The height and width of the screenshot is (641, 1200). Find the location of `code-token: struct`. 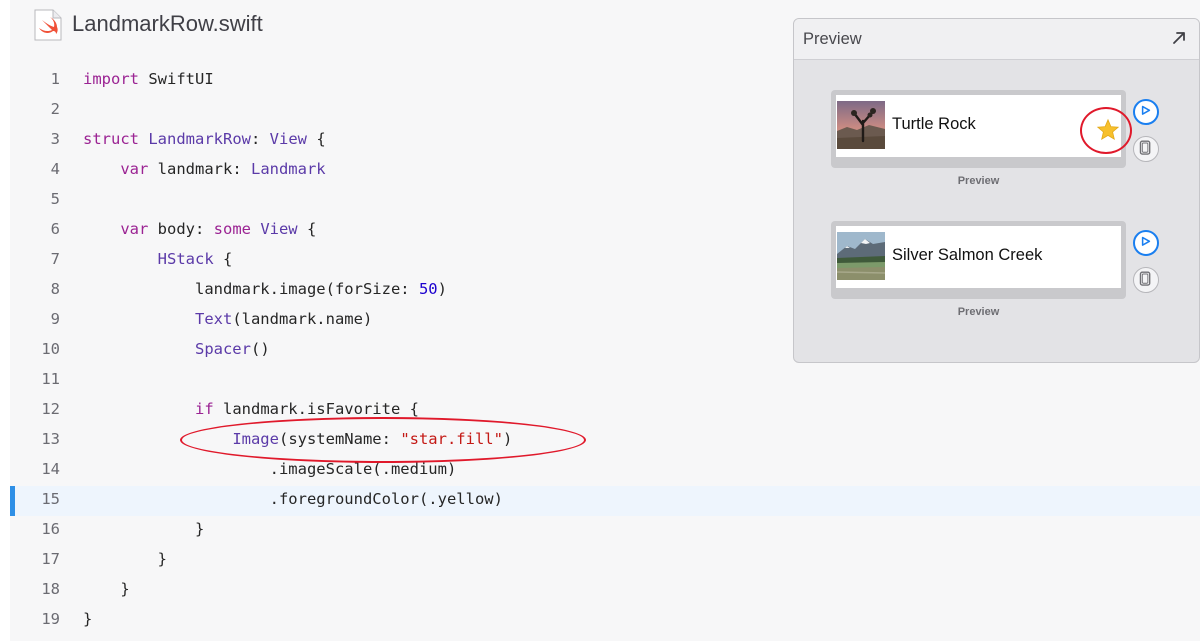

code-token: struct is located at coordinates (111, 139).